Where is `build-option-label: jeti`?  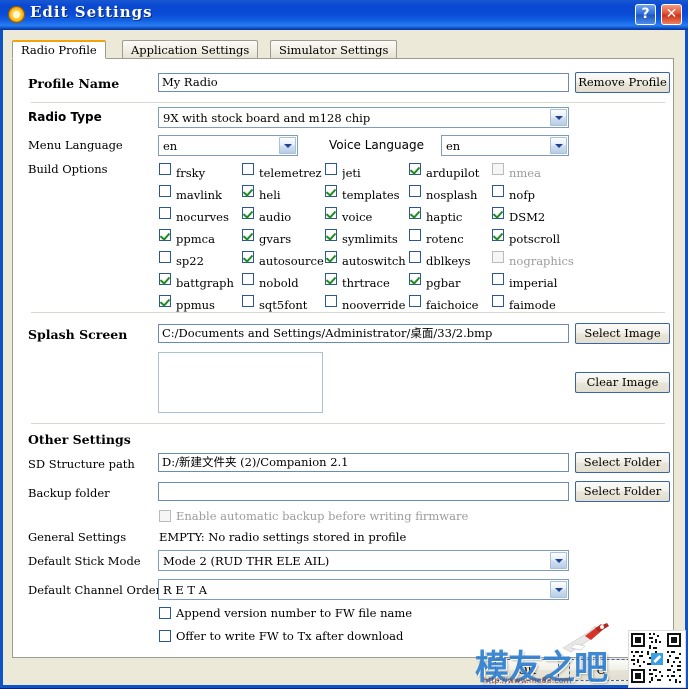 build-option-label: jeti is located at coordinates (351, 173).